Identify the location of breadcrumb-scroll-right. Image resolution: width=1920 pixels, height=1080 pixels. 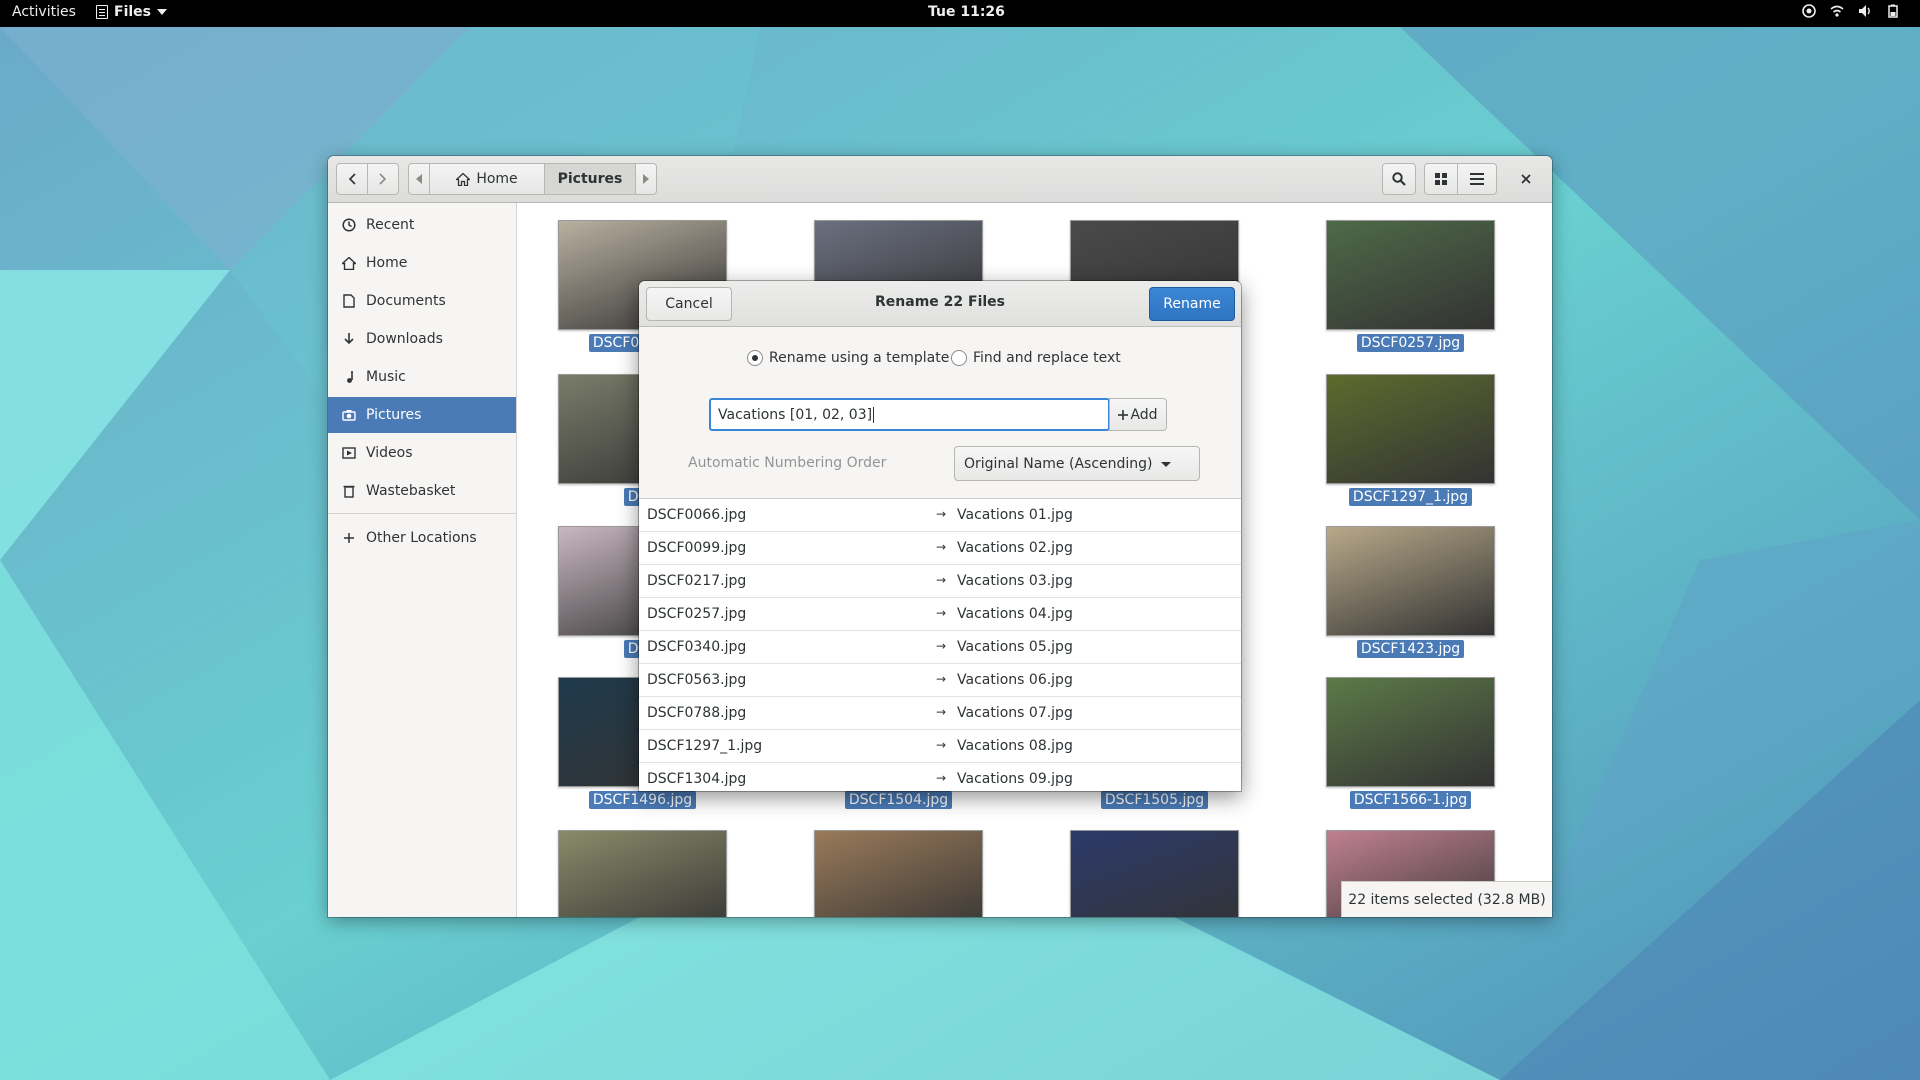
(646, 179).